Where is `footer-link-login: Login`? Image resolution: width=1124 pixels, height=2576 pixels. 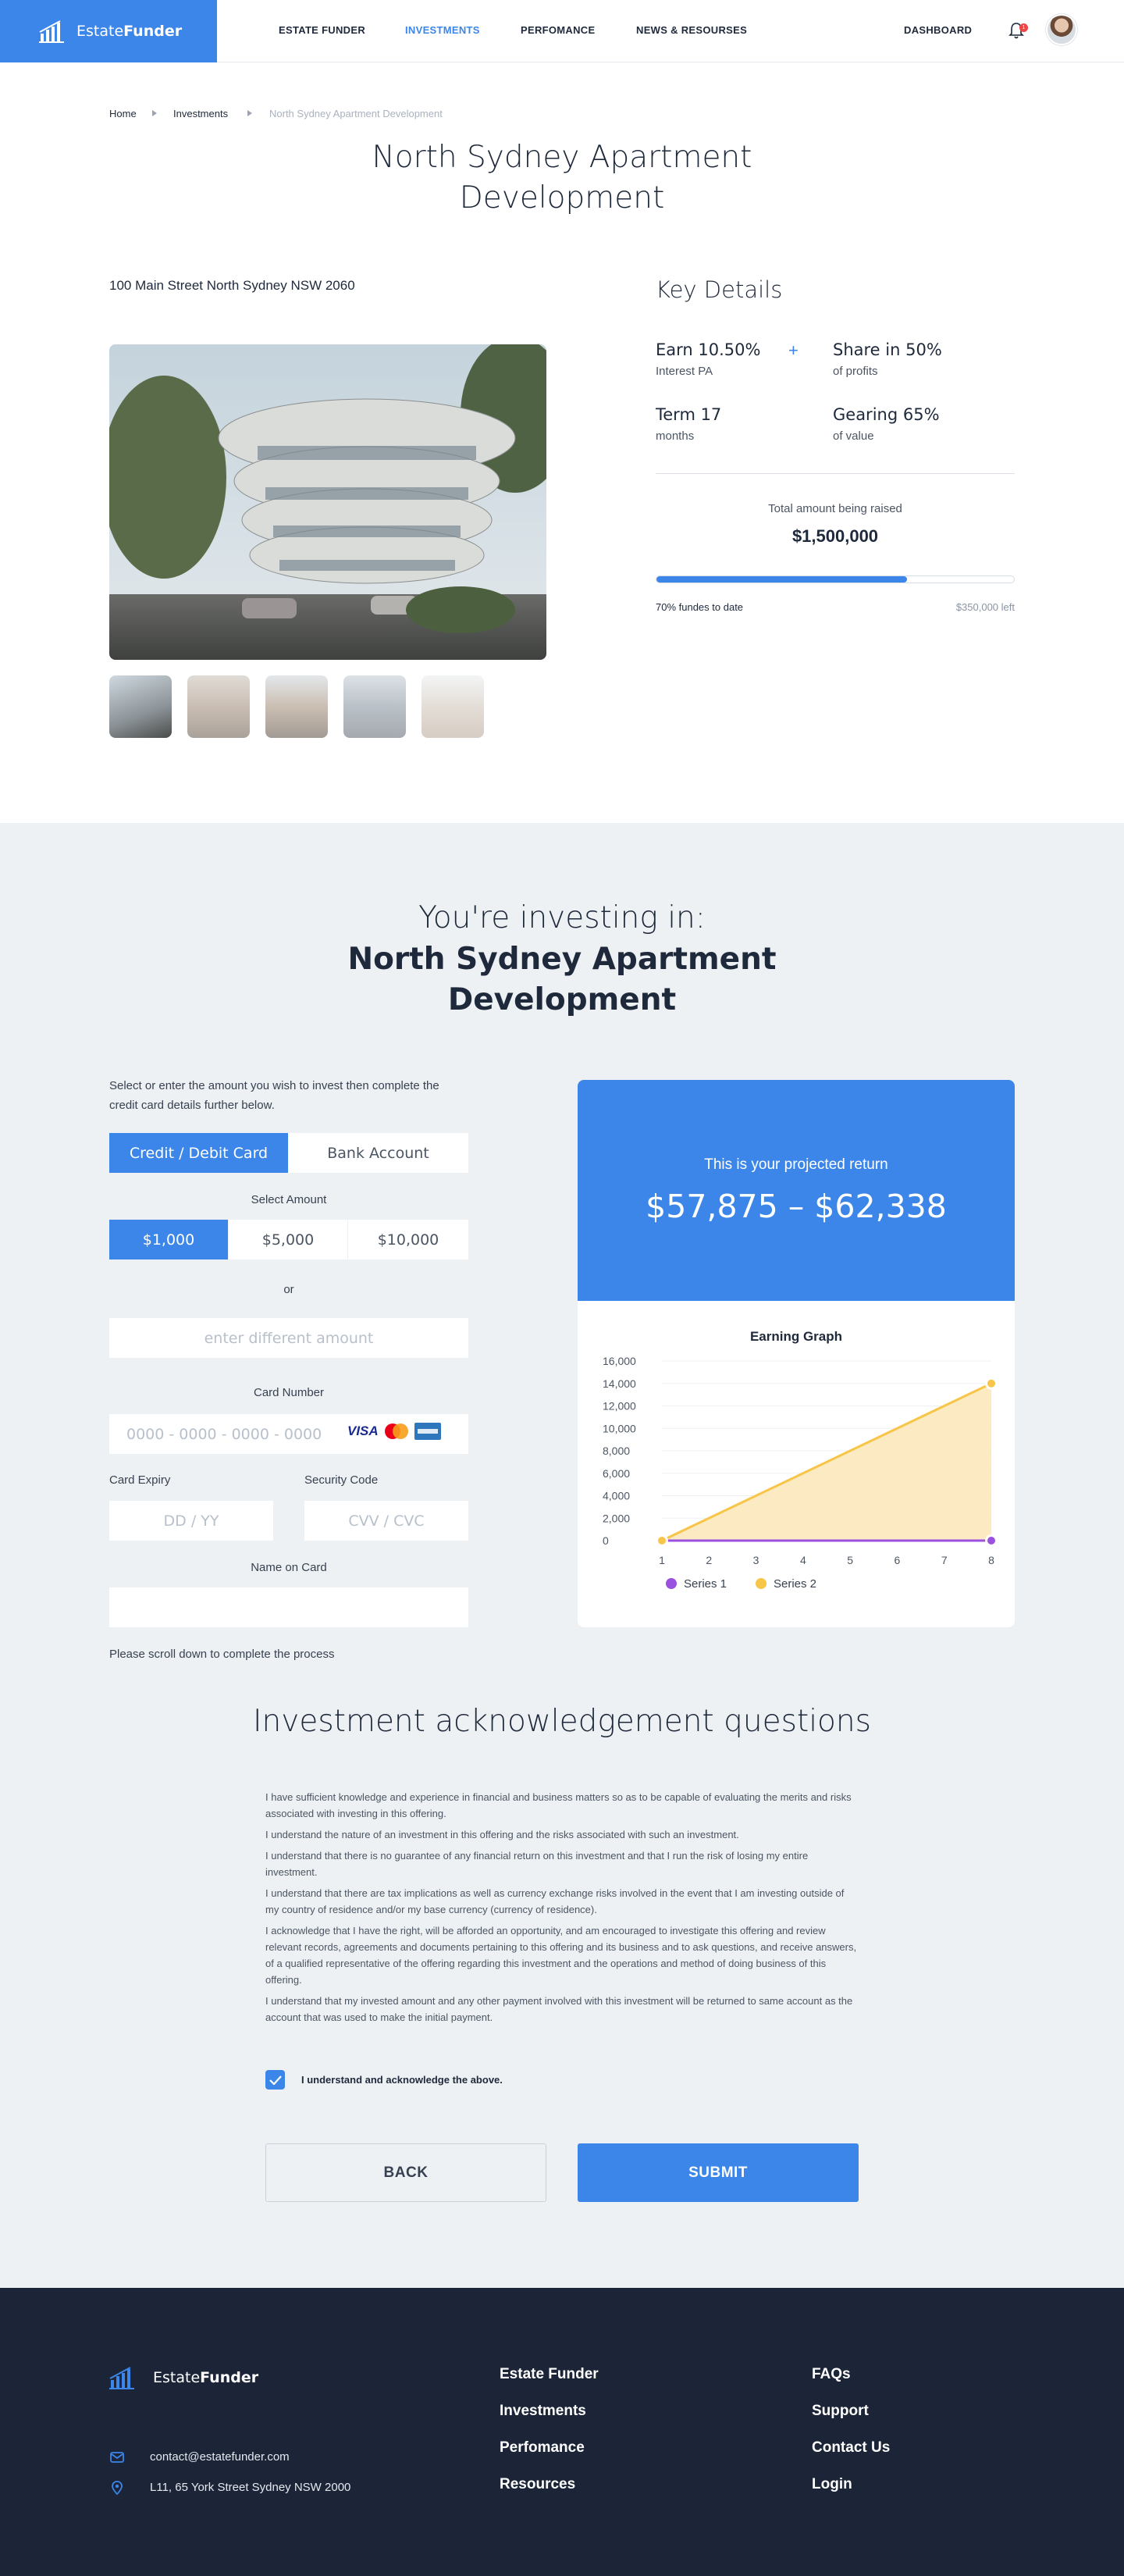 footer-link-login: Login is located at coordinates (832, 2484).